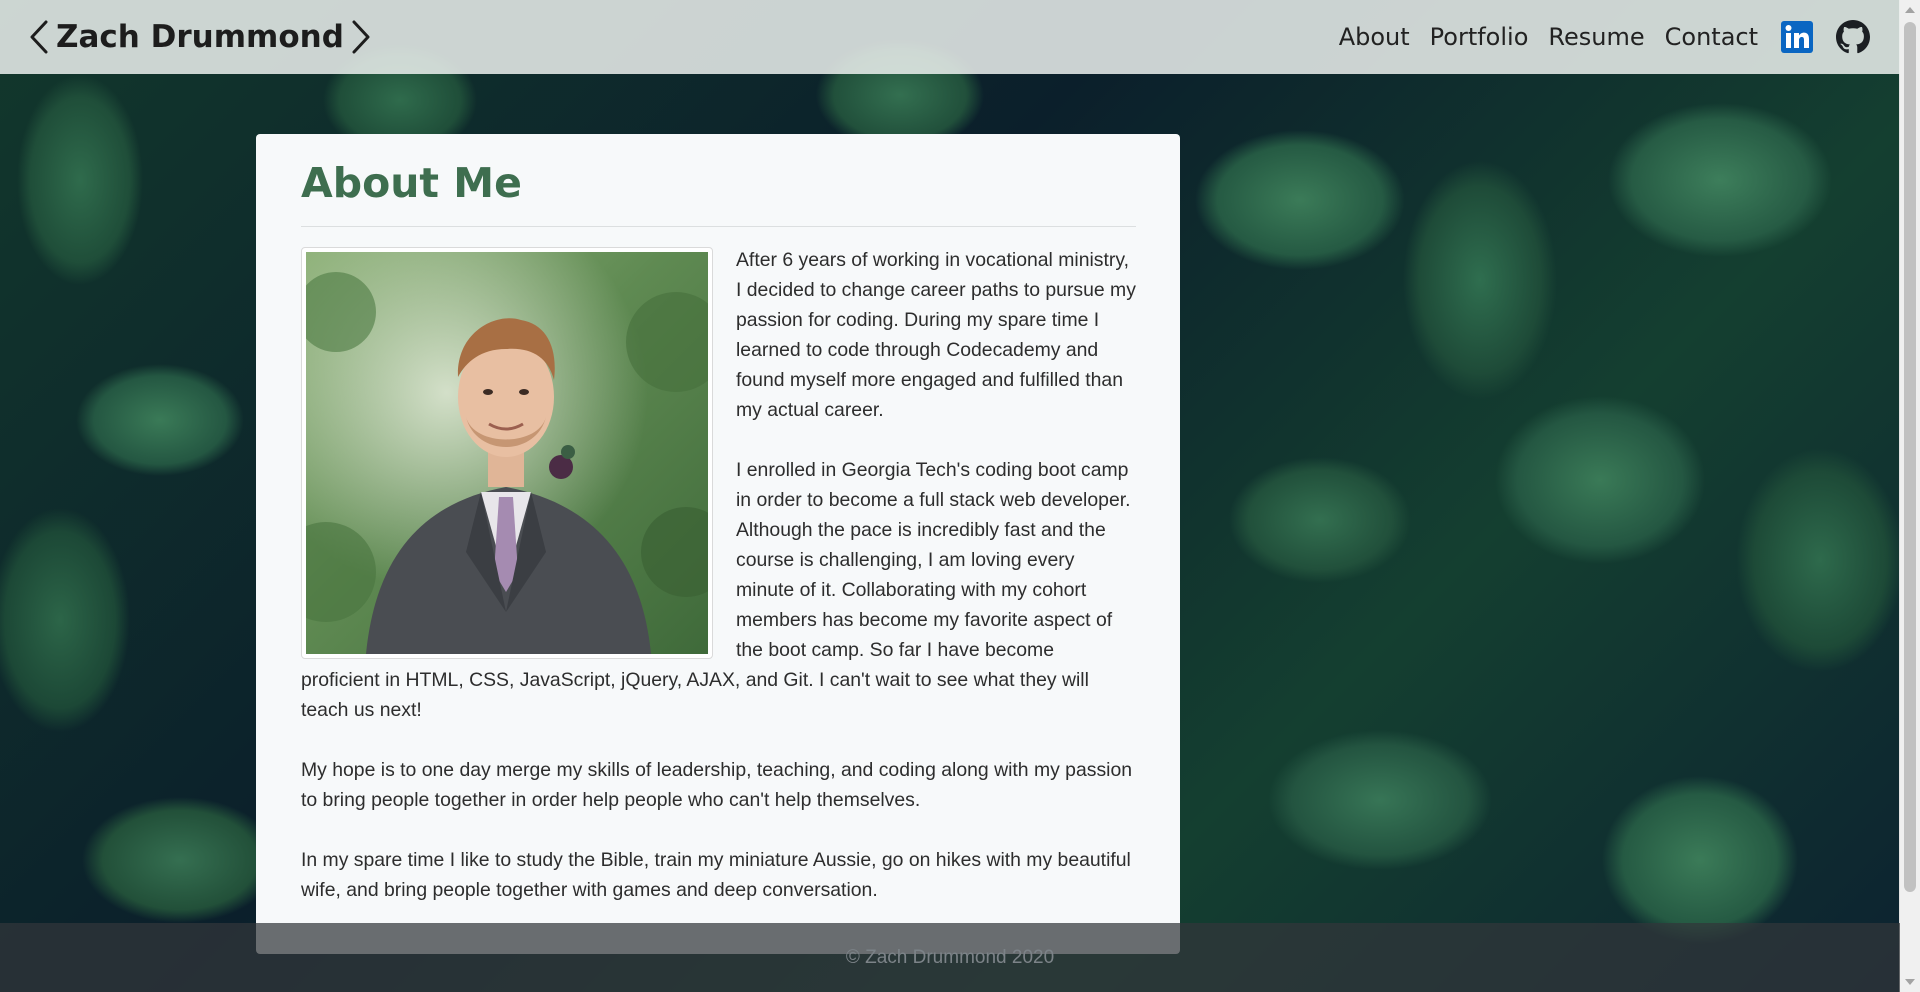 The height and width of the screenshot is (992, 1920). What do you see at coordinates (1479, 37) in the screenshot?
I see `nav-portfolio: Portfolio` at bounding box center [1479, 37].